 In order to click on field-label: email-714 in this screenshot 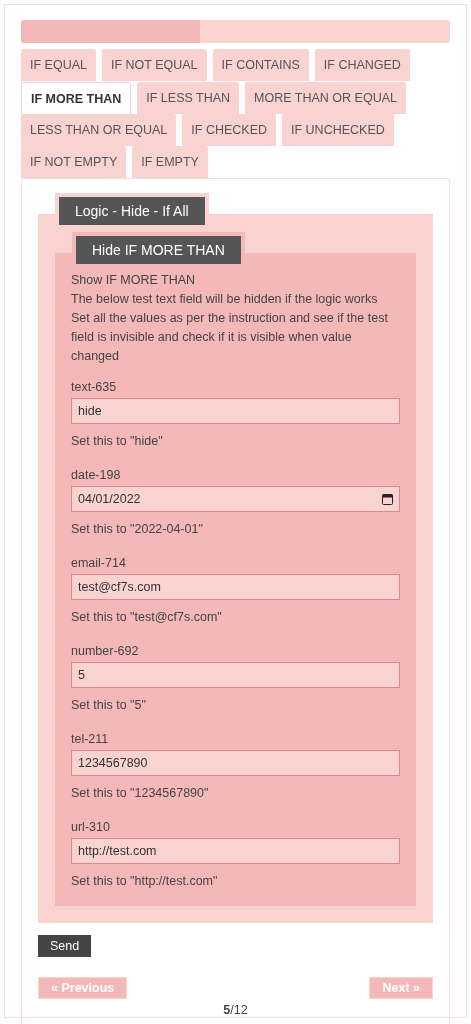, I will do `click(99, 563)`.